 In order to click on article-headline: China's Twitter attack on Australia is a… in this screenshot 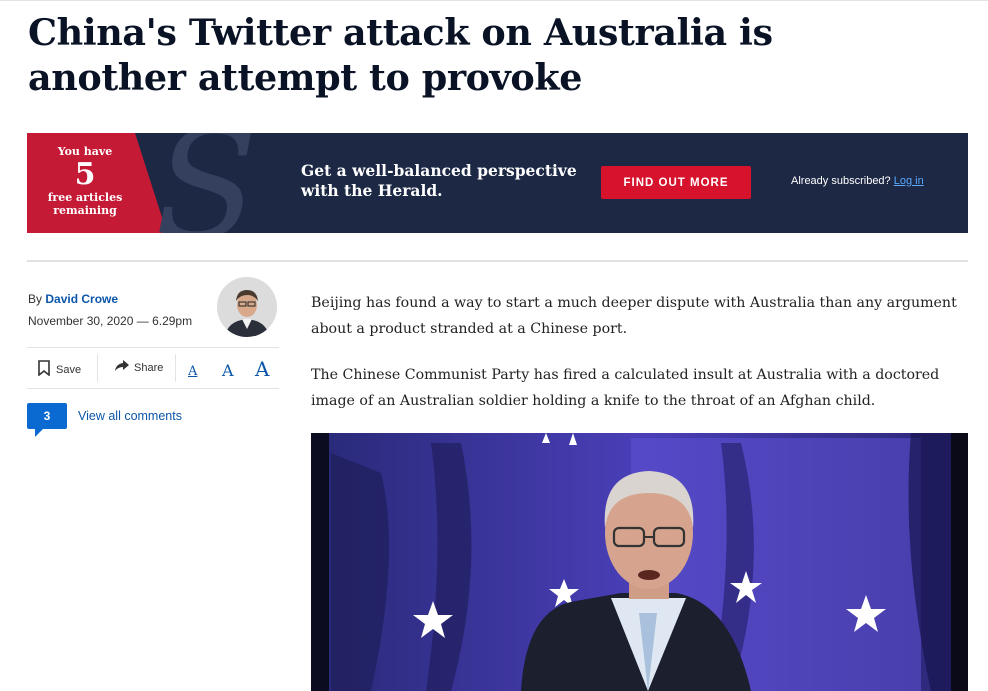, I will do `click(400, 55)`.